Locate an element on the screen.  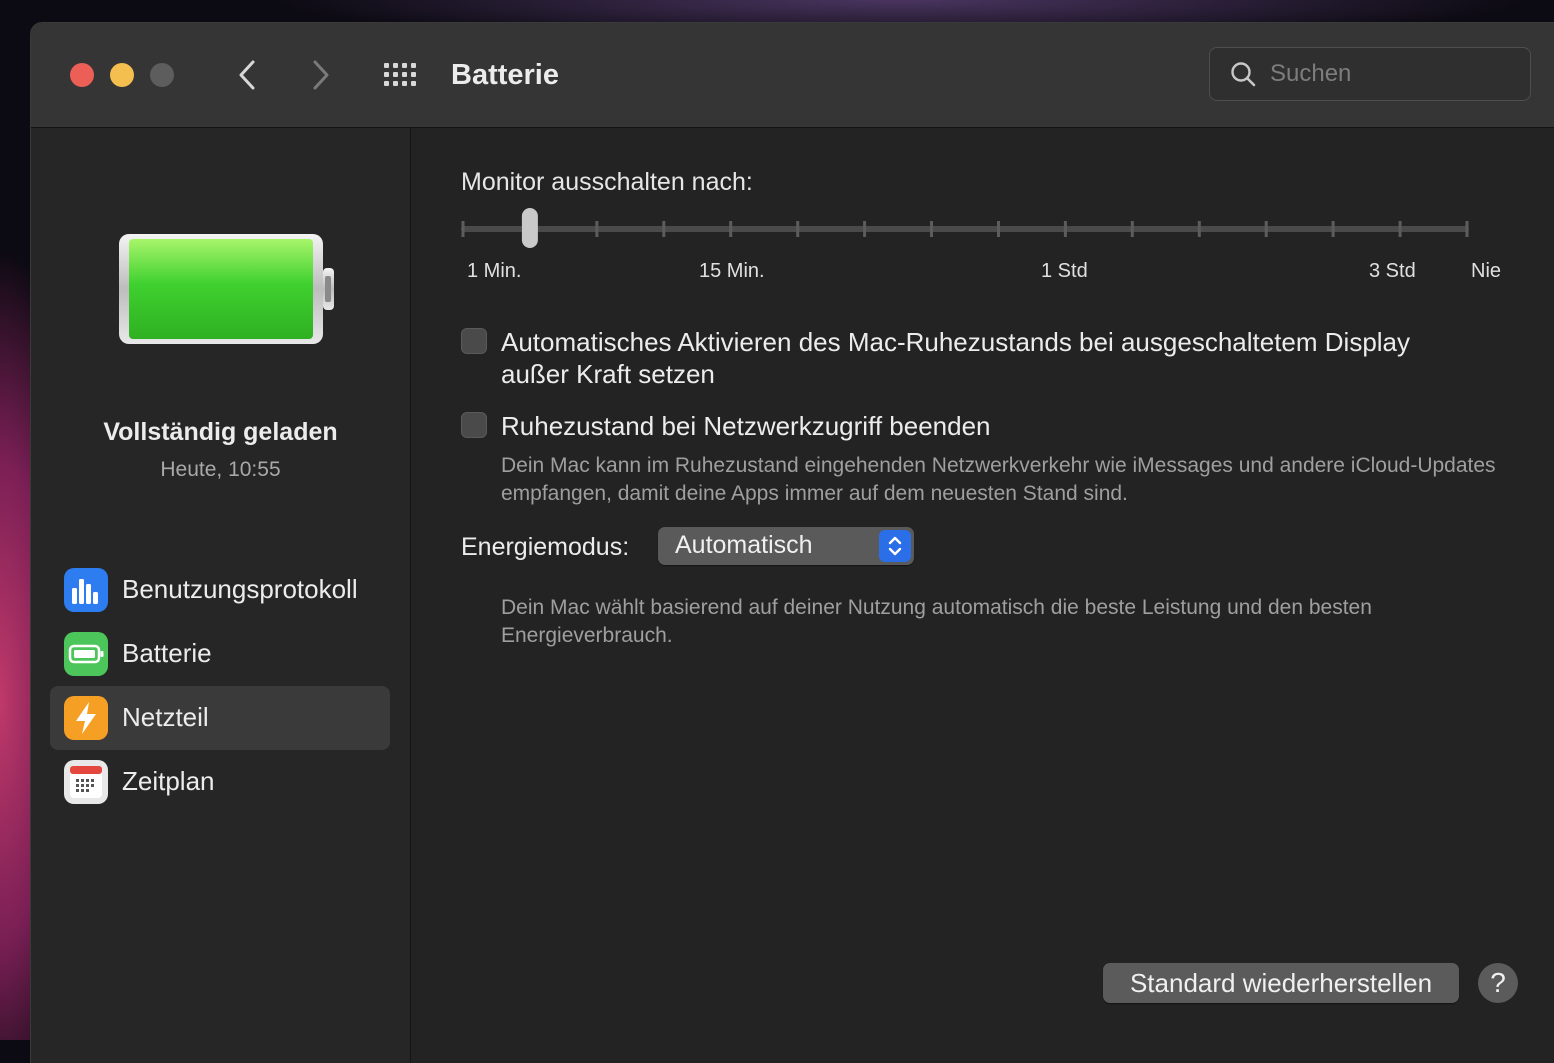
auto-sleep-checkbox is located at coordinates (474, 341).